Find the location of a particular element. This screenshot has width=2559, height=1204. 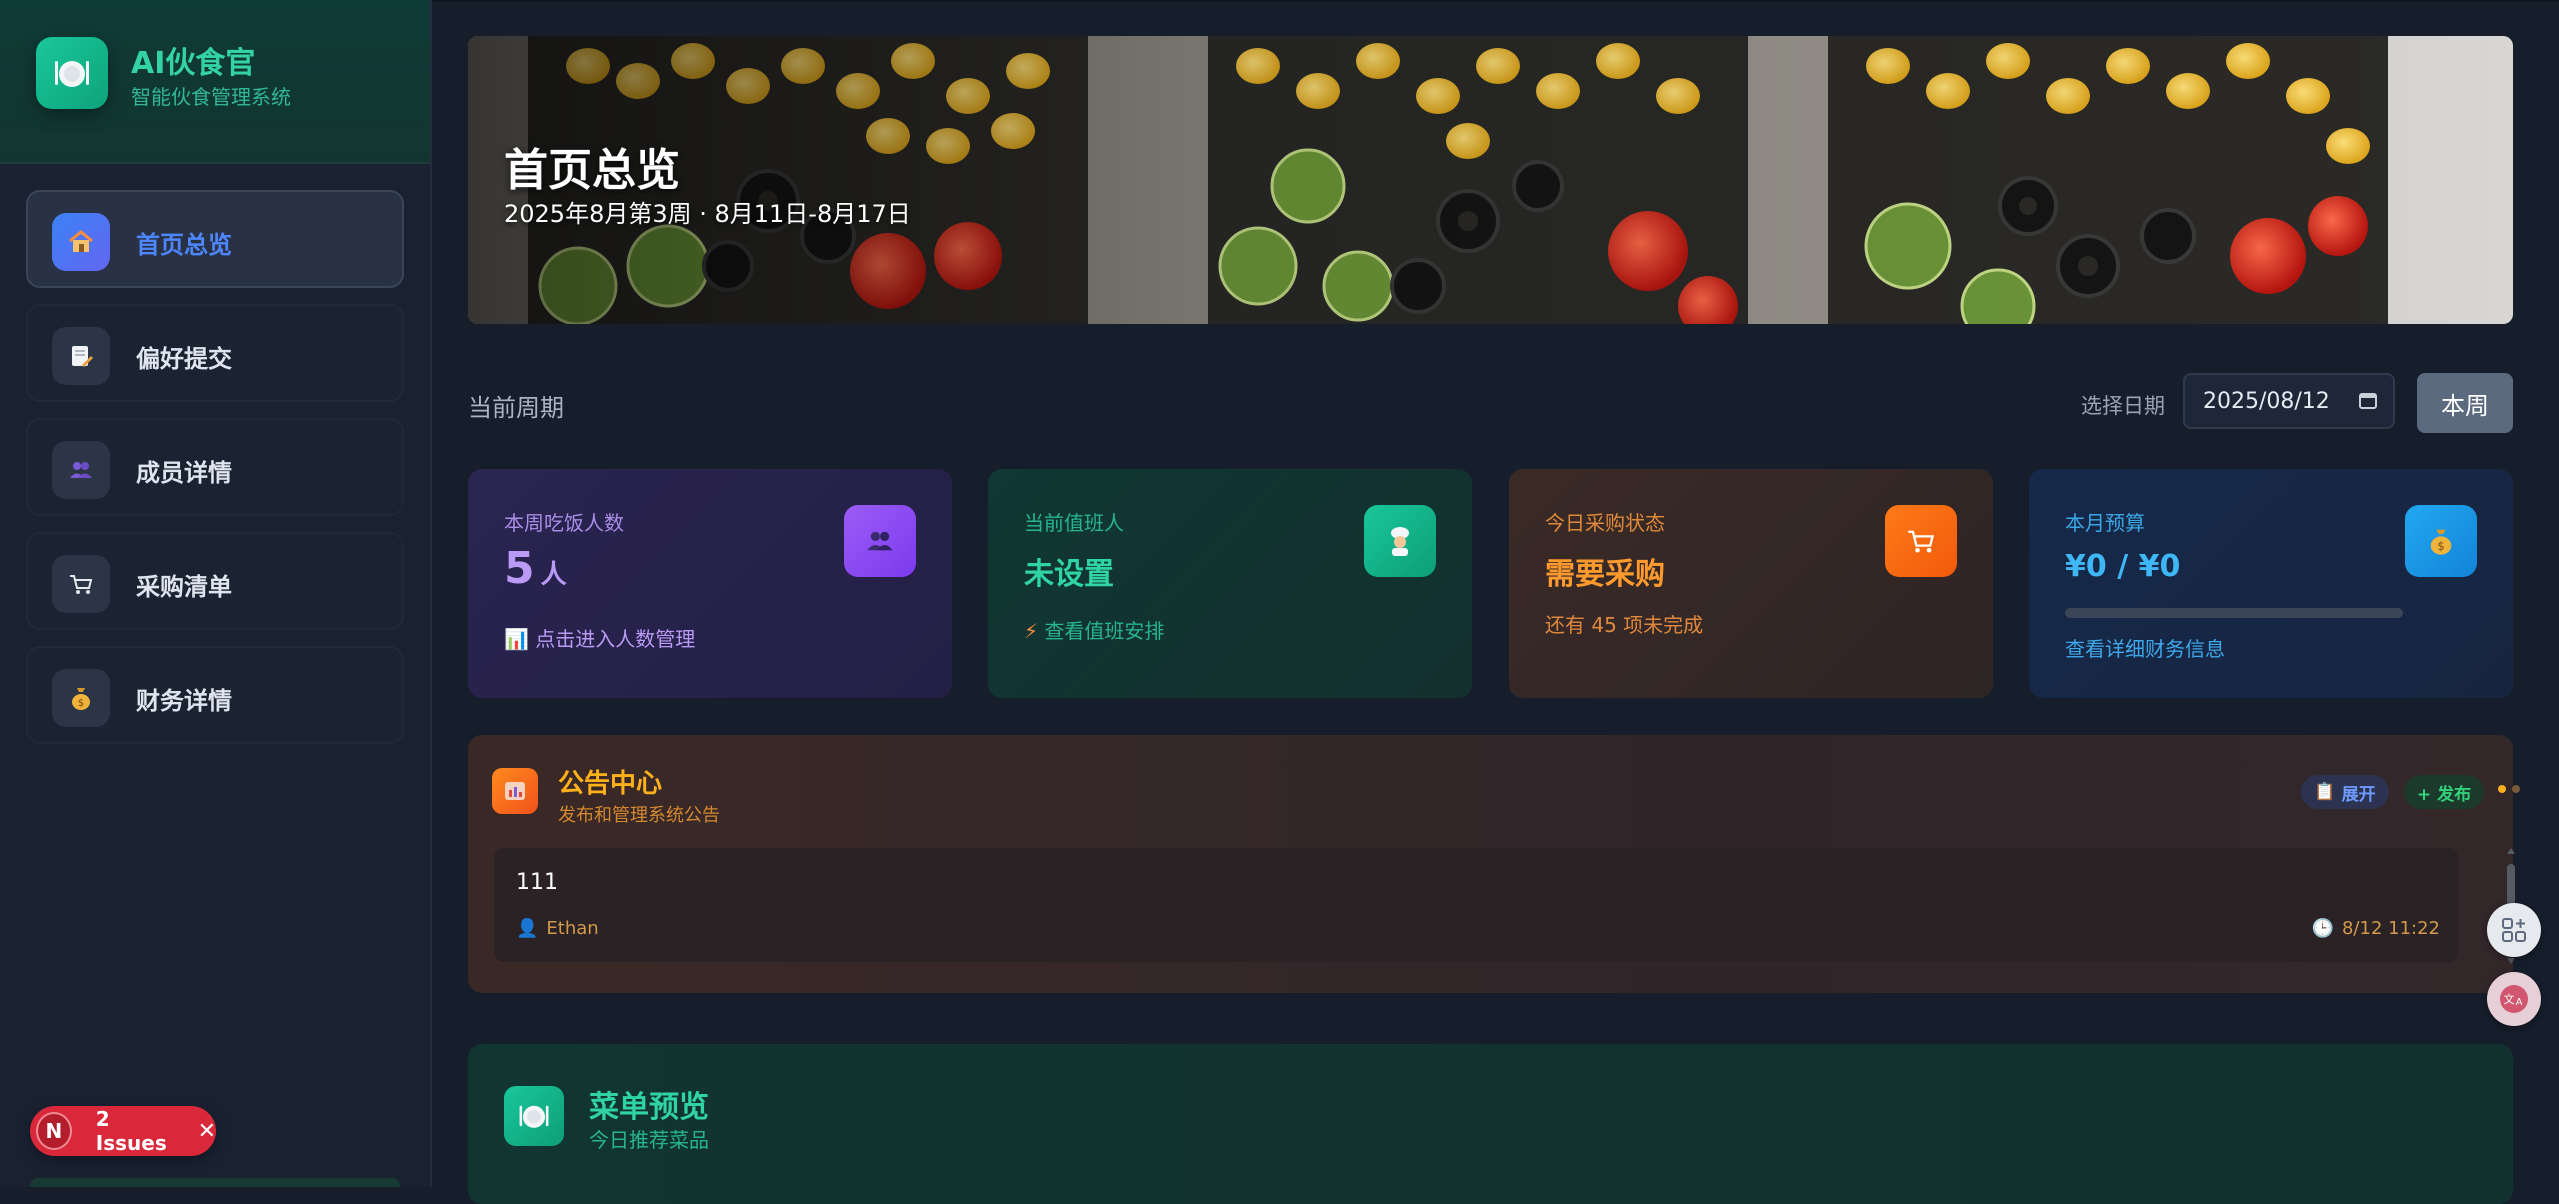

duty-schedule-link: ⚡ 查看值班安排 is located at coordinates (1094, 629).